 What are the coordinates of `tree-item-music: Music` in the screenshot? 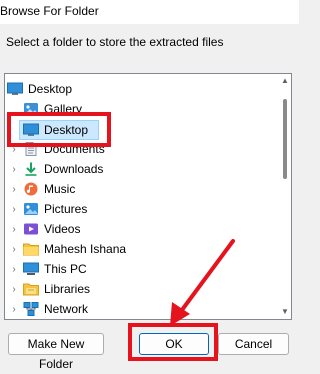 It's located at (49, 189).